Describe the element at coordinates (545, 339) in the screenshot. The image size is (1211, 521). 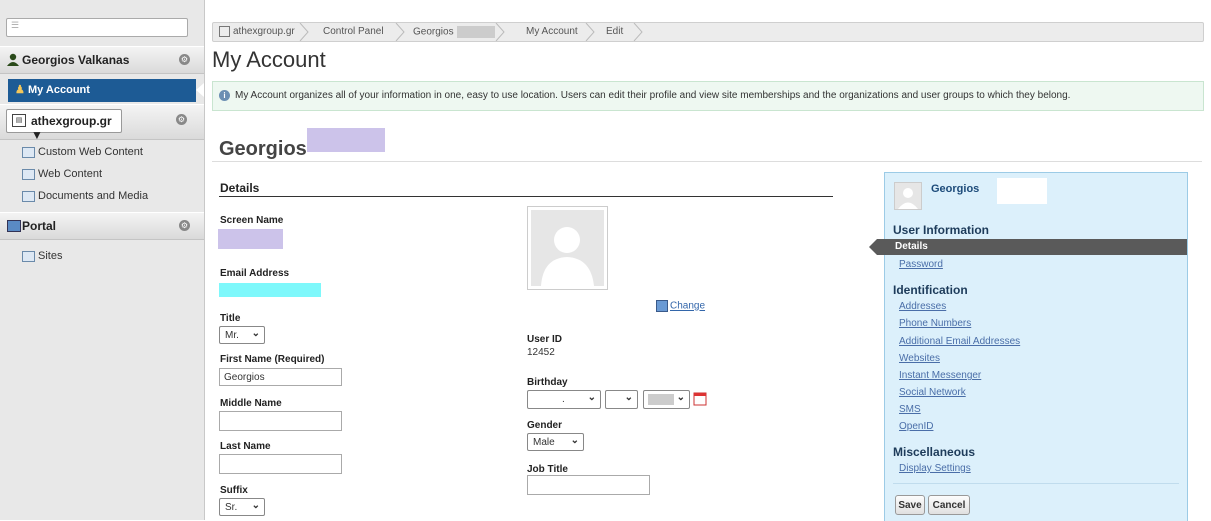
I see `user-id-label: User ID` at that location.